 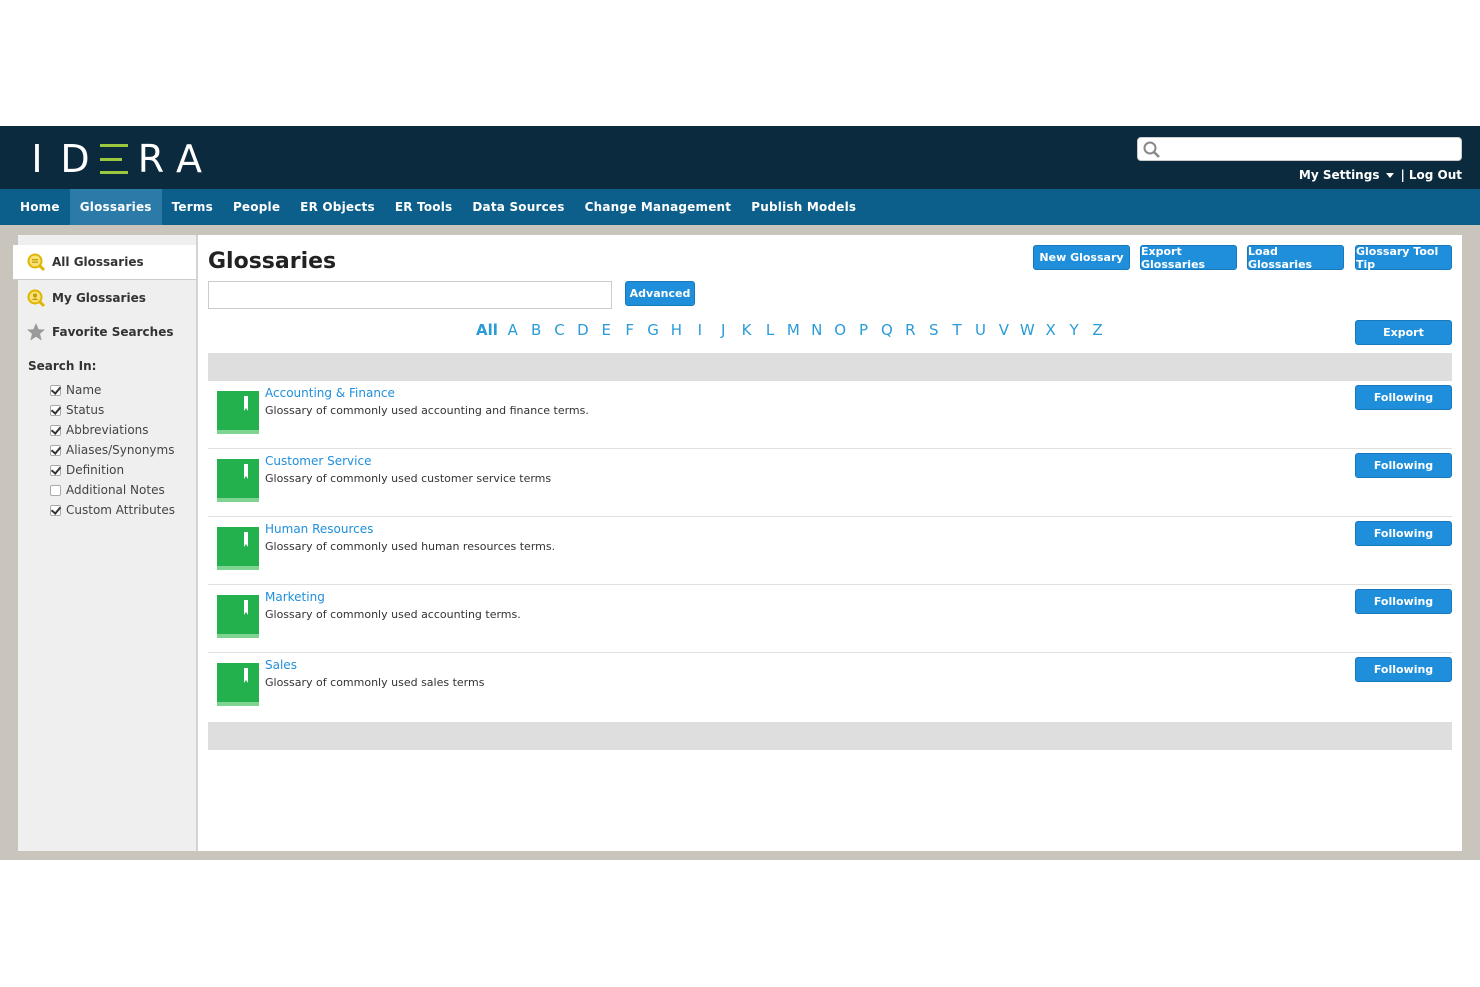 I want to click on nav-glossaries: Glossaries, so click(x=115, y=207).